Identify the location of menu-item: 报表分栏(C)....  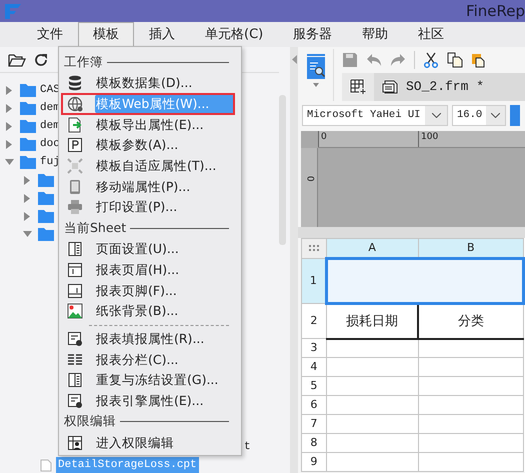
(139, 359).